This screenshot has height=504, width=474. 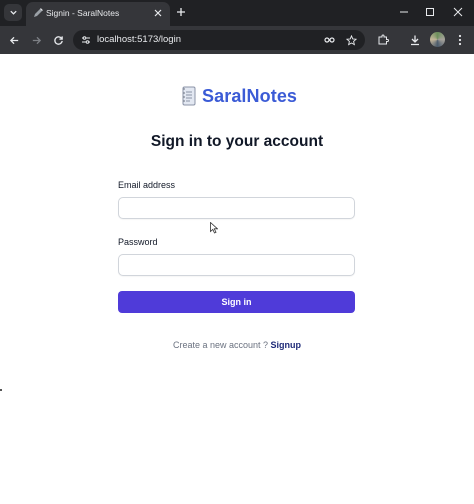 I want to click on password-key-button, so click(x=330, y=40).